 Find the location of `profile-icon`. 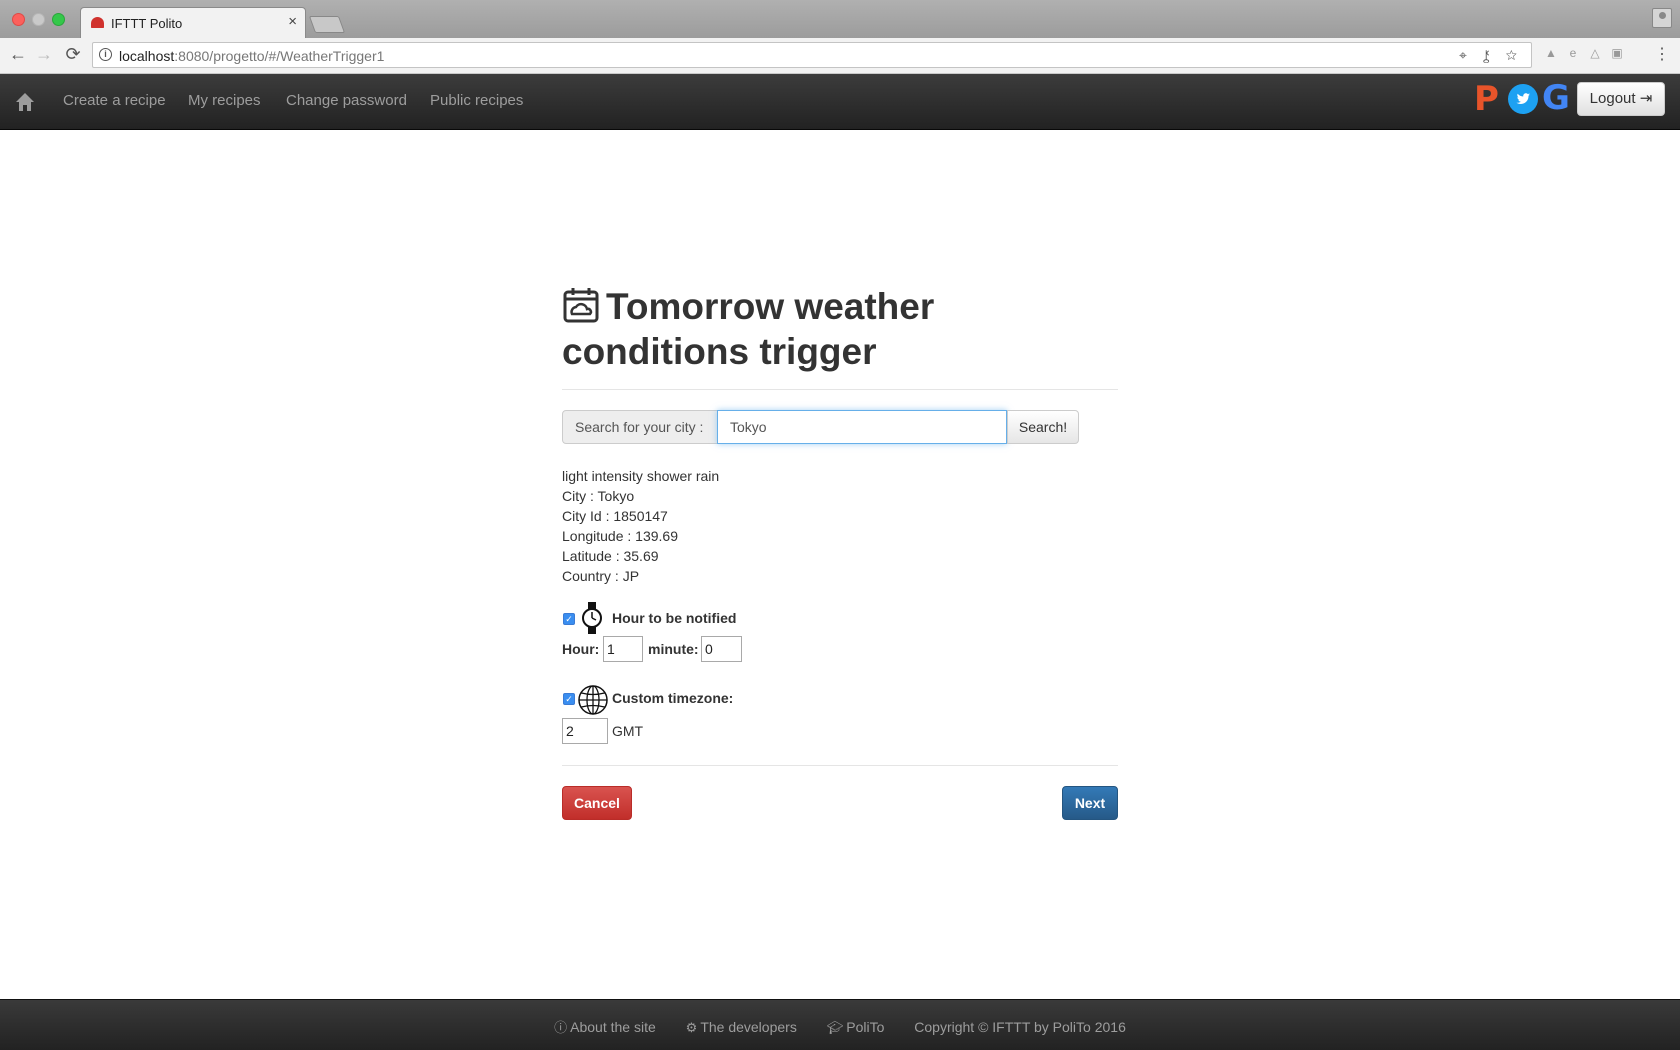

profile-icon is located at coordinates (1662, 18).